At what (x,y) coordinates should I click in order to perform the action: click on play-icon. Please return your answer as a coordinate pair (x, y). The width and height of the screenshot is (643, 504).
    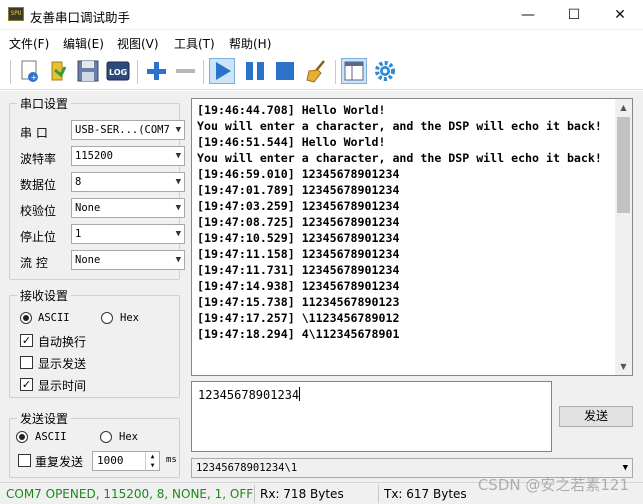
    Looking at the image, I should click on (222, 71).